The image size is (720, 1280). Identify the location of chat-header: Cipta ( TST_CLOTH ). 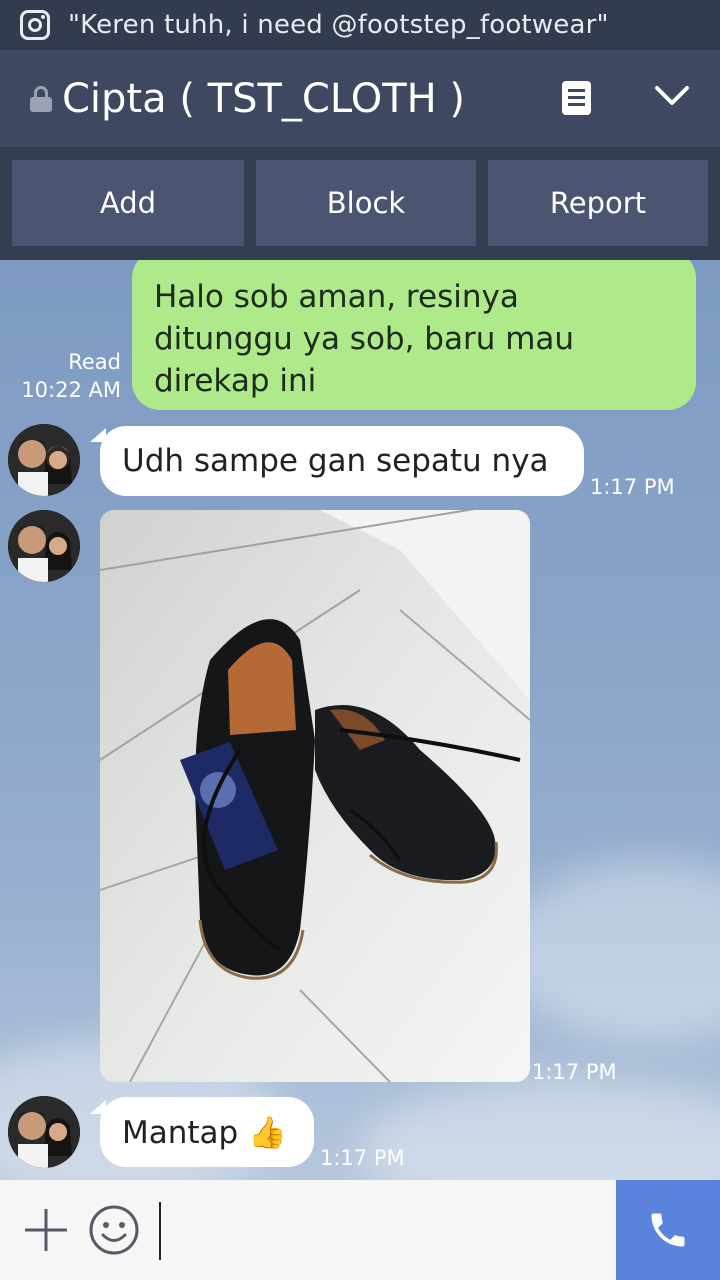
(360, 98).